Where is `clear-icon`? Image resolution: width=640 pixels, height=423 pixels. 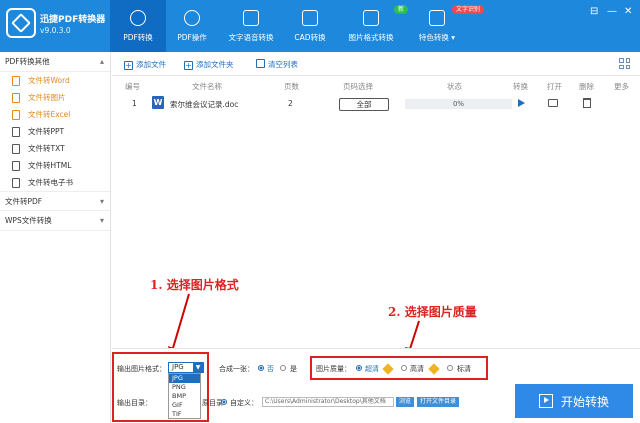
clear-icon is located at coordinates (260, 63).